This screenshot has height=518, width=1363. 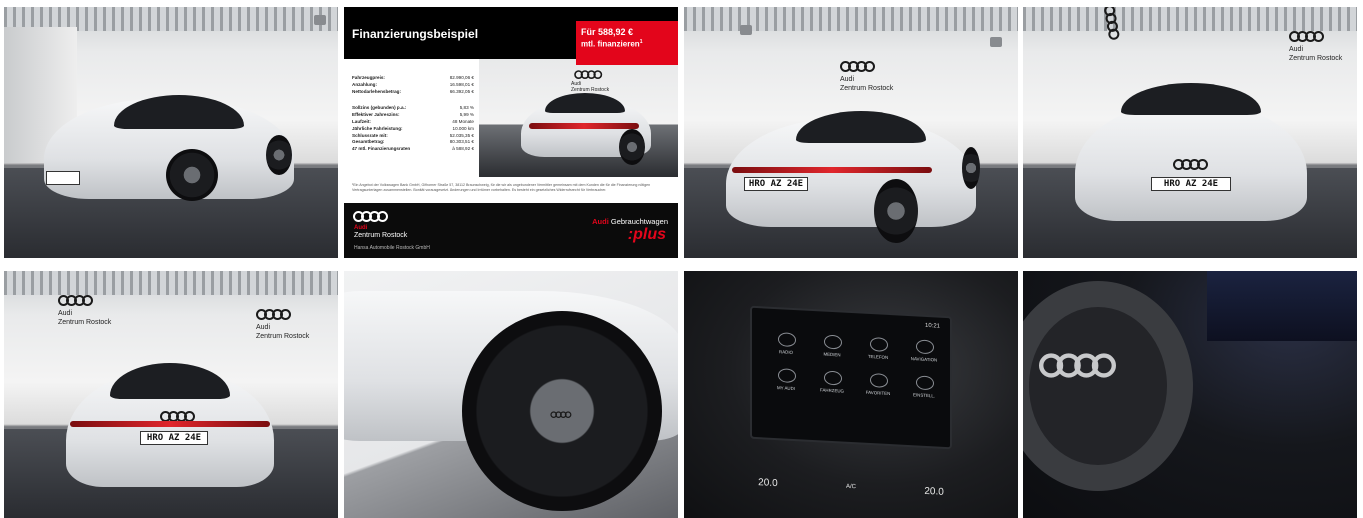 What do you see at coordinates (171, 132) in the screenshot?
I see `photo-front-three-quarter` at bounding box center [171, 132].